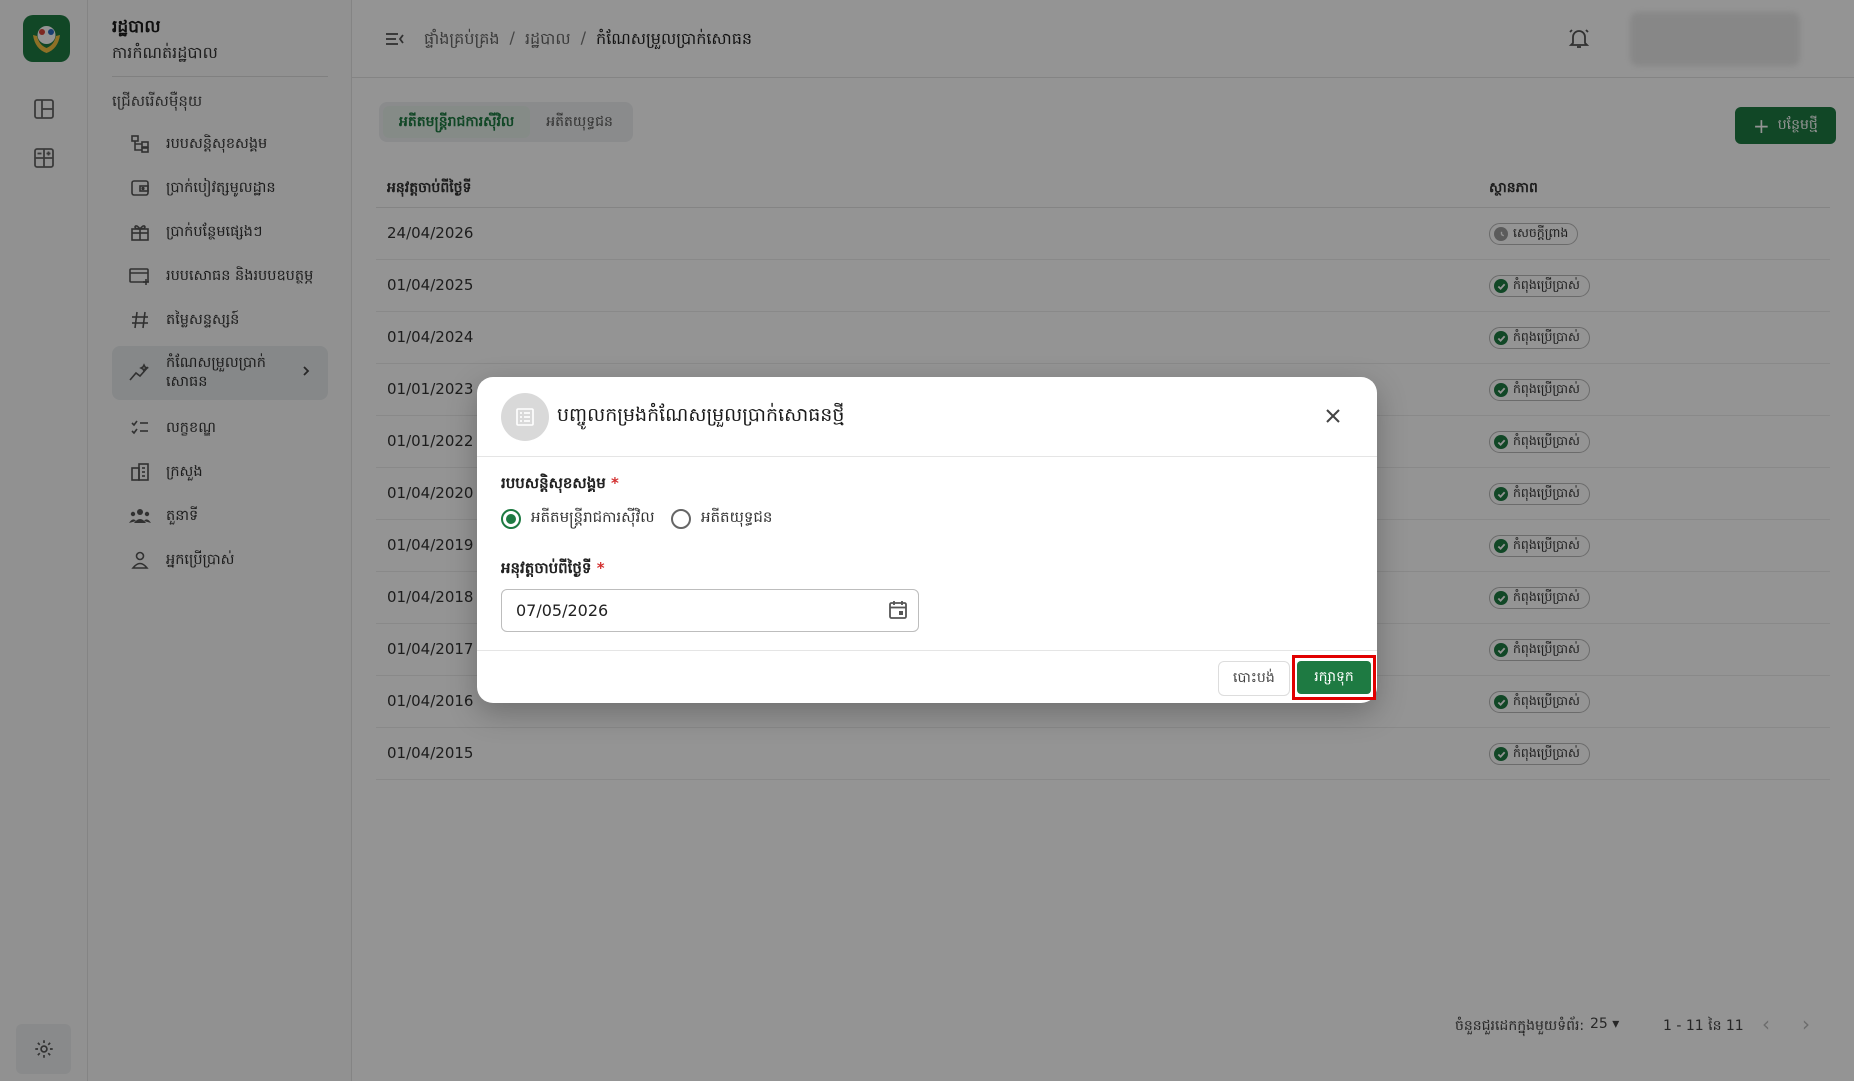  What do you see at coordinates (701, 415) in the screenshot?
I see `dialog-title: បញ្ចូលកម្រងកំណែសម្រួលប្រាក់សោធនថ្មី` at bounding box center [701, 415].